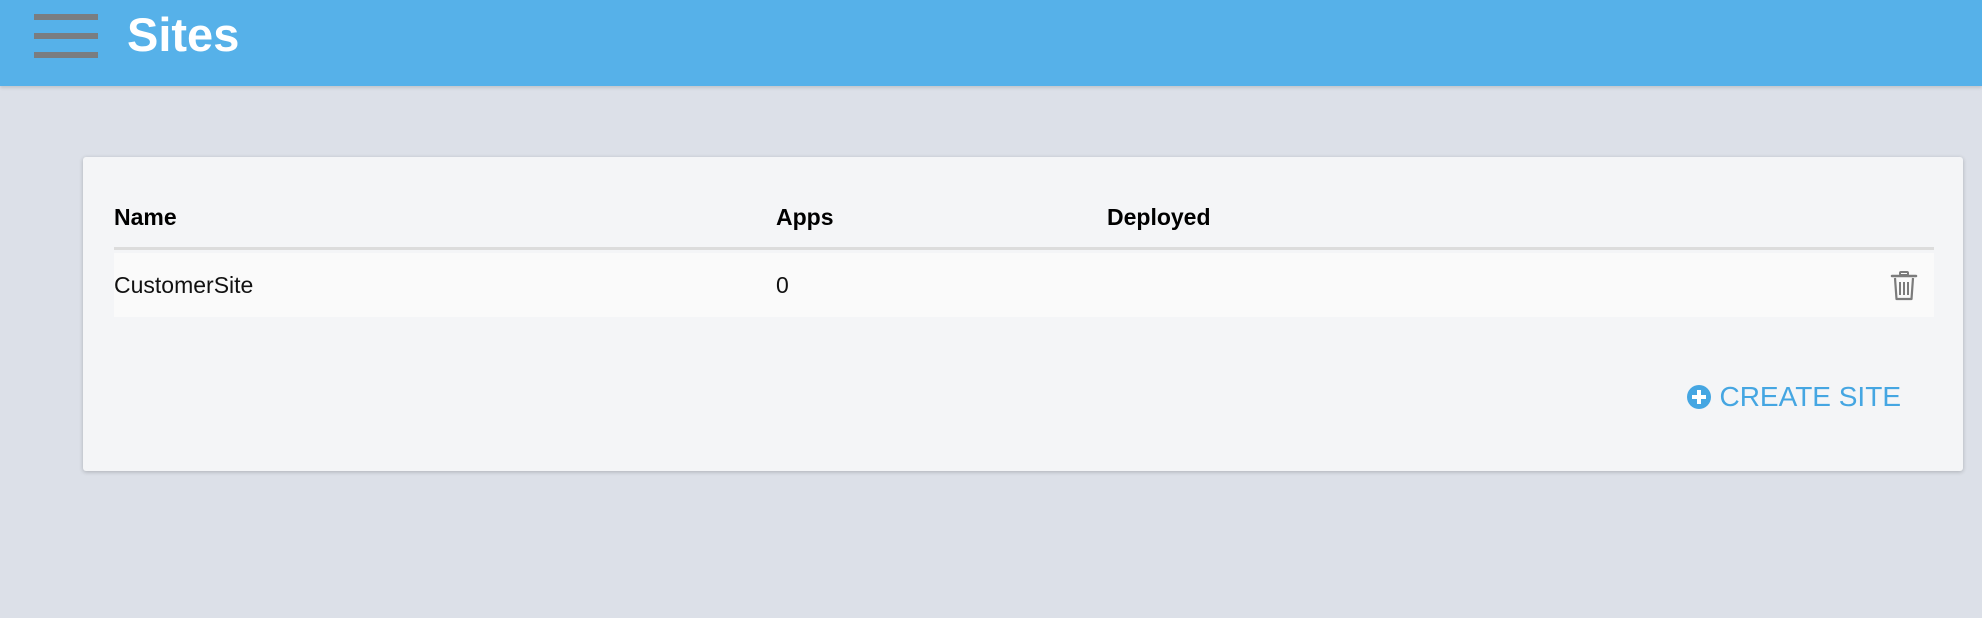 The width and height of the screenshot is (1982, 618). I want to click on site-apps-cell: 0, so click(782, 285).